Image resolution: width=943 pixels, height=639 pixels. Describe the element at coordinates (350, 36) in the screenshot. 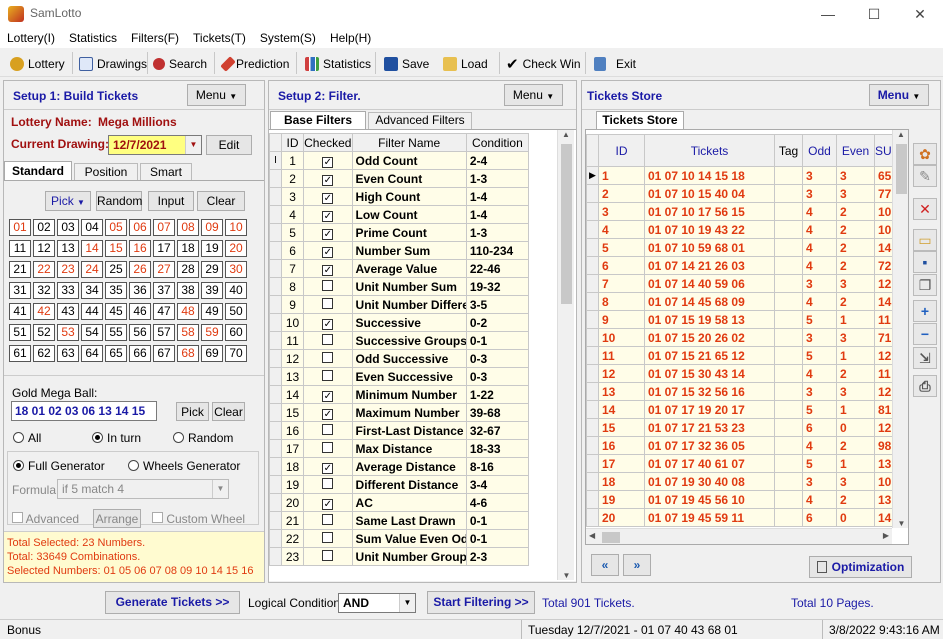

I see `menu-help: Help(H)` at that location.